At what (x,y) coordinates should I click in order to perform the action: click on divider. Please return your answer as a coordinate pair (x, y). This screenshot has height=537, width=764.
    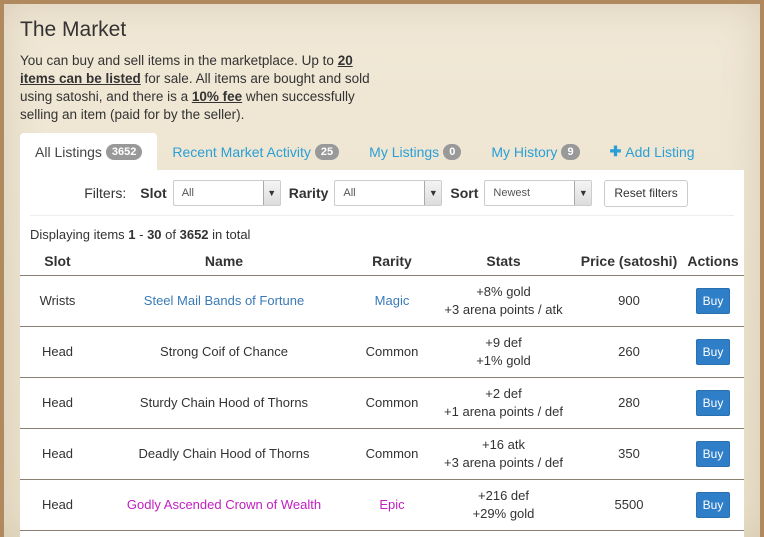
    Looking at the image, I should click on (382, 215).